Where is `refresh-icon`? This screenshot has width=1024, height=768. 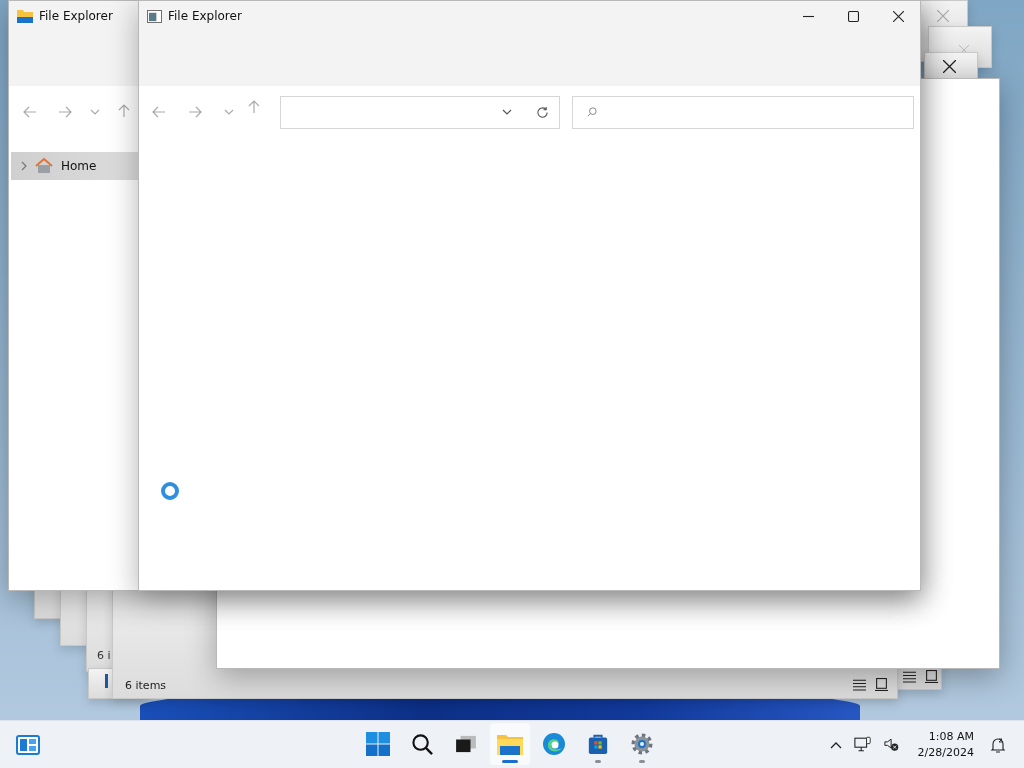 refresh-icon is located at coordinates (542, 112).